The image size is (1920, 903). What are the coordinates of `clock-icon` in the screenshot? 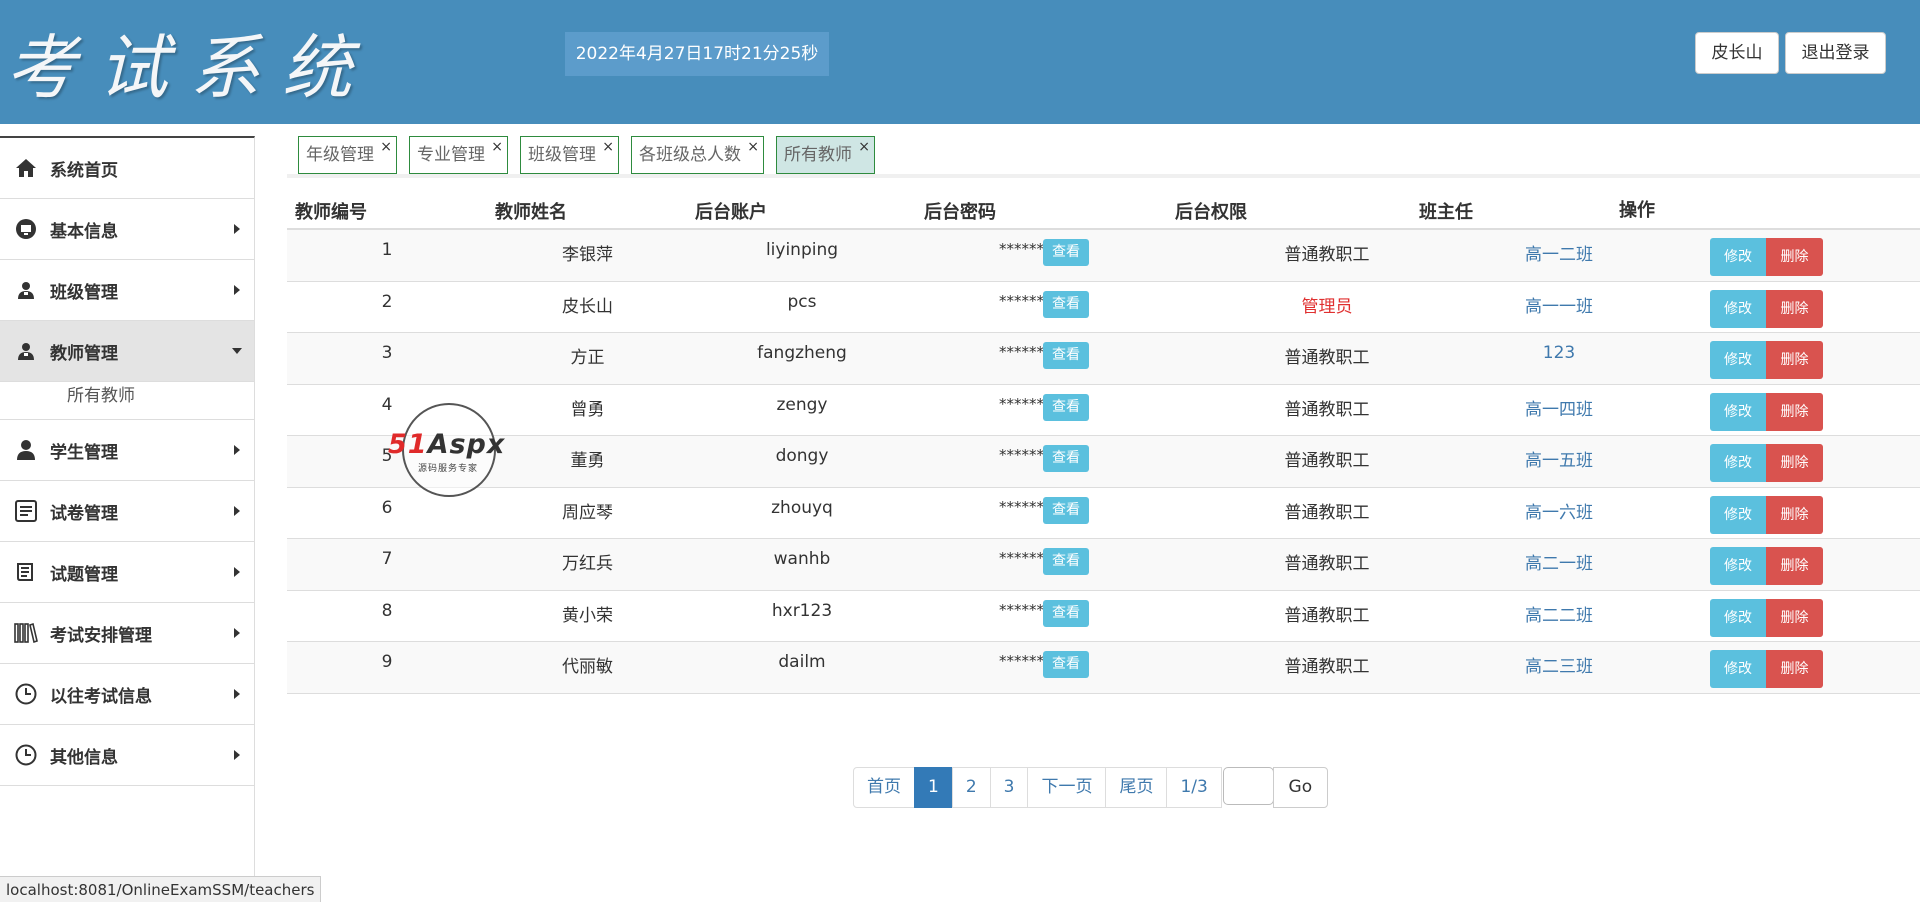 It's located at (26, 755).